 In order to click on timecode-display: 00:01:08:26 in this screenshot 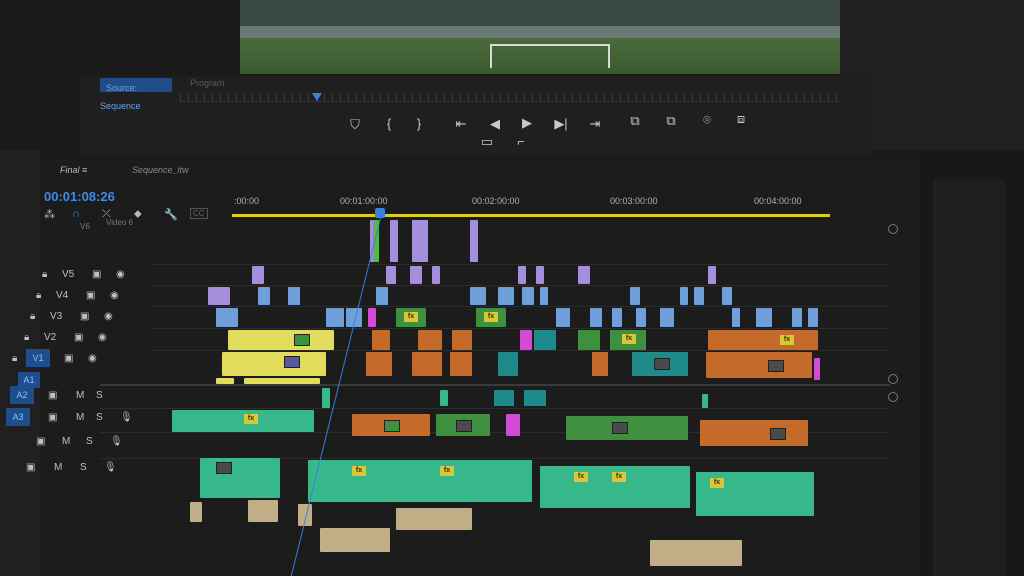, I will do `click(79, 196)`.